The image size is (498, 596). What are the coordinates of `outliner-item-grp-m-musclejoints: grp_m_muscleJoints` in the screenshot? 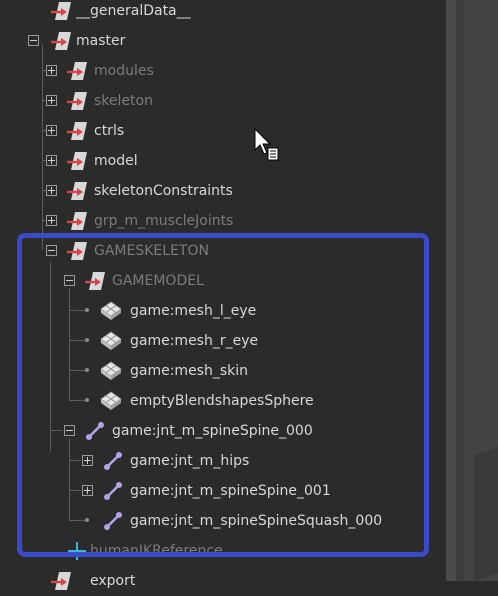 It's located at (220, 221).